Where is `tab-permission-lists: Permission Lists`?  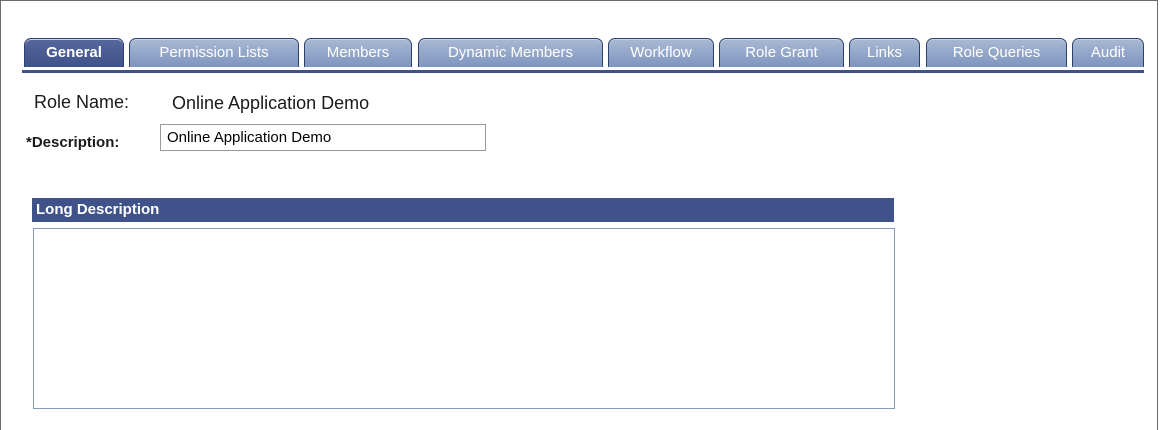
tab-permission-lists: Permission Lists is located at coordinates (214, 52).